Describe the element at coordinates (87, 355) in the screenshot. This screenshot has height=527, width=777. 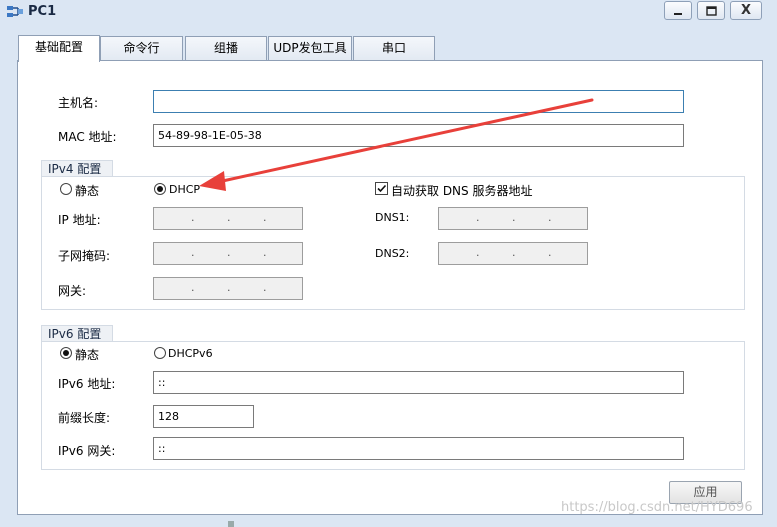
I see `ipv6-static-label: 静态` at that location.